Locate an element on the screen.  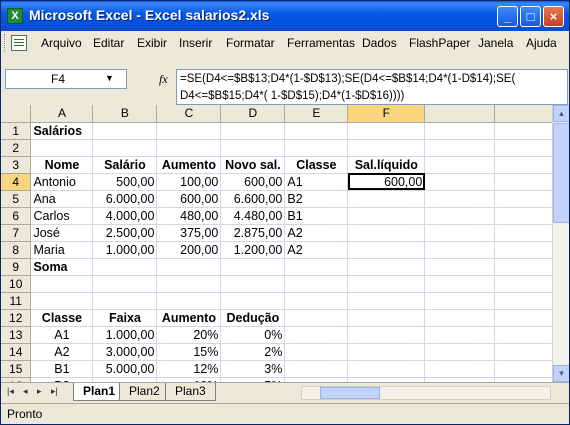
menu-editar: Editar is located at coordinates (108, 43).